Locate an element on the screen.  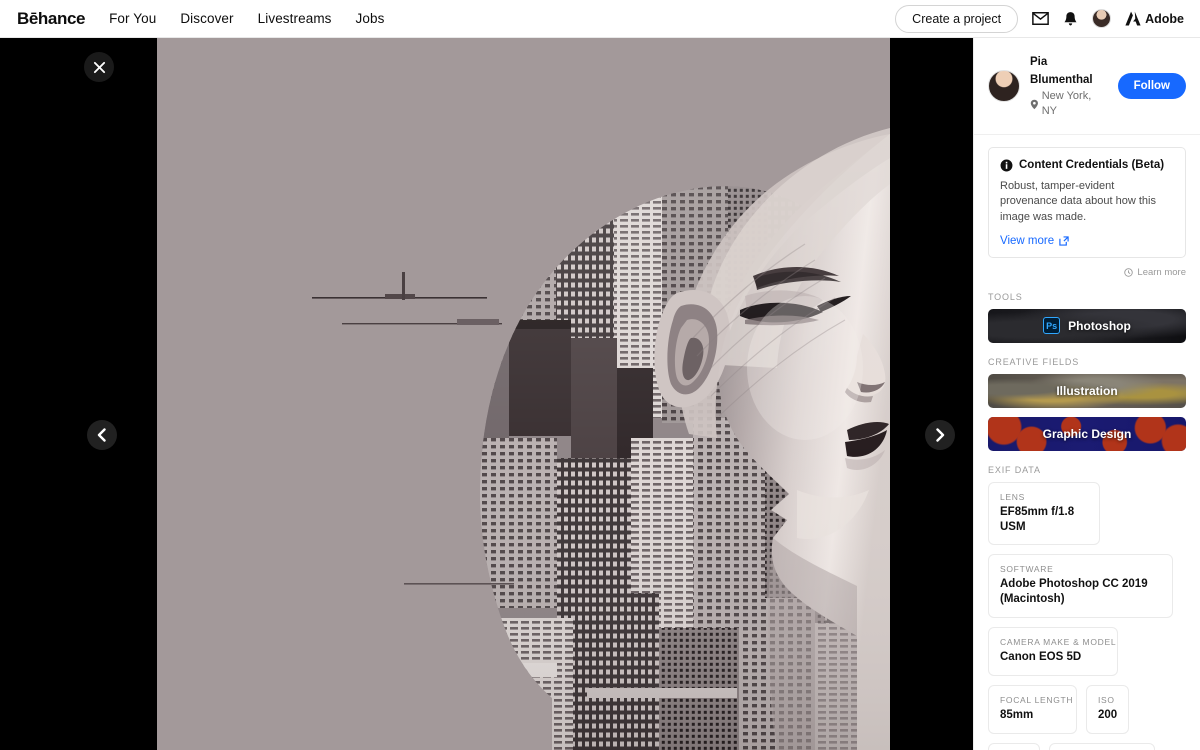
nav-link-livestreams: Livestreams is located at coordinates (295, 18).